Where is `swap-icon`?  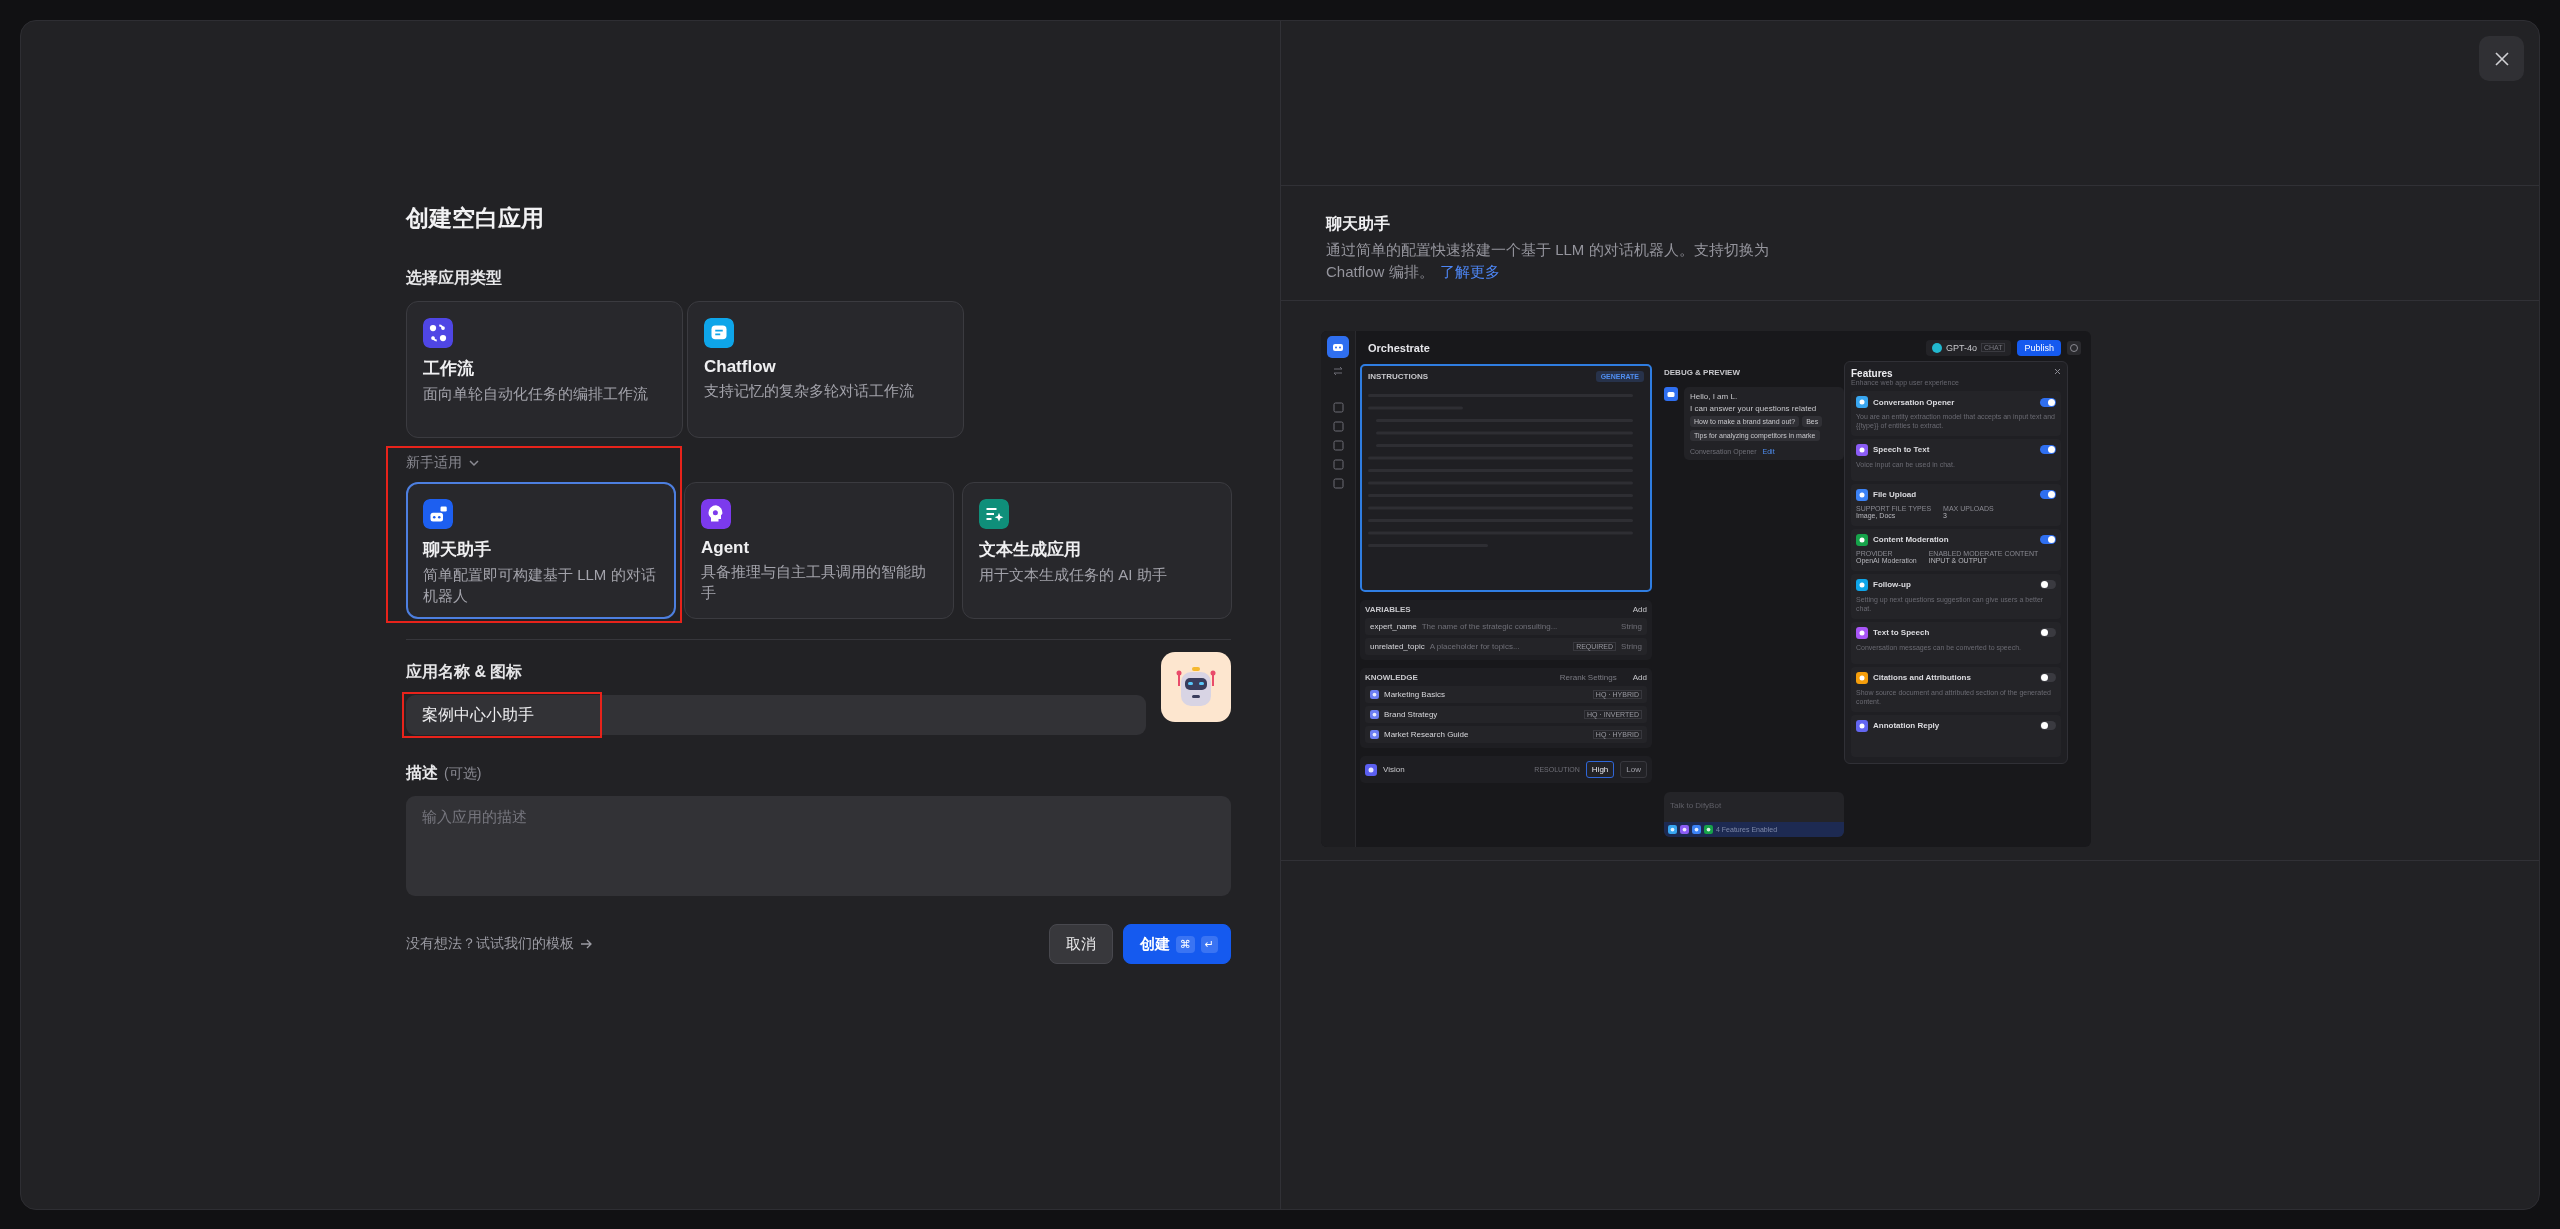 swap-icon is located at coordinates (1338, 371).